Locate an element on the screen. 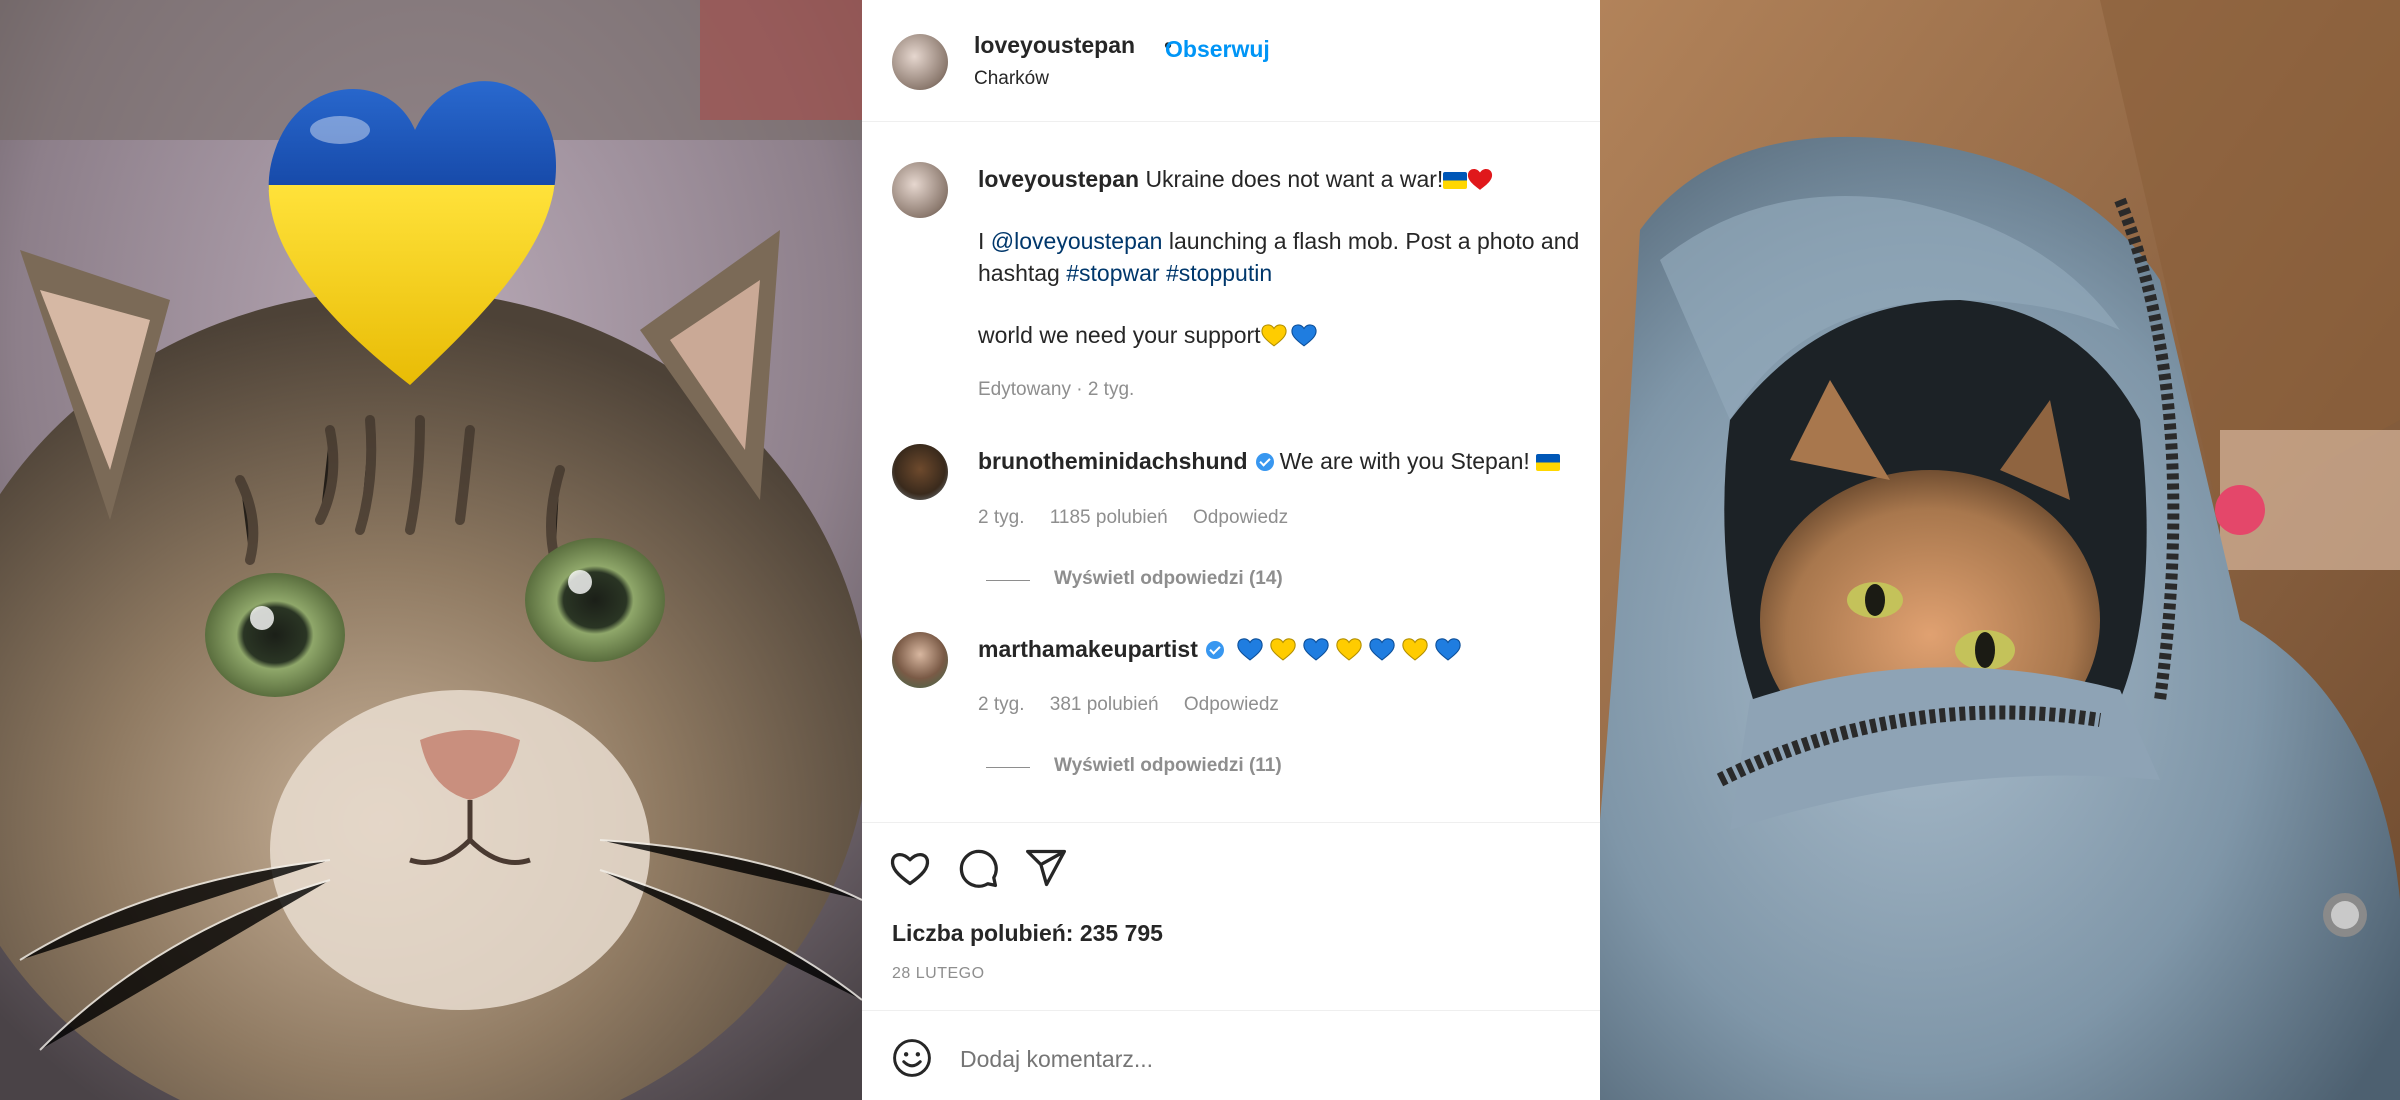 The height and width of the screenshot is (1100, 2400). emoji-icon is located at coordinates (912, 1058).